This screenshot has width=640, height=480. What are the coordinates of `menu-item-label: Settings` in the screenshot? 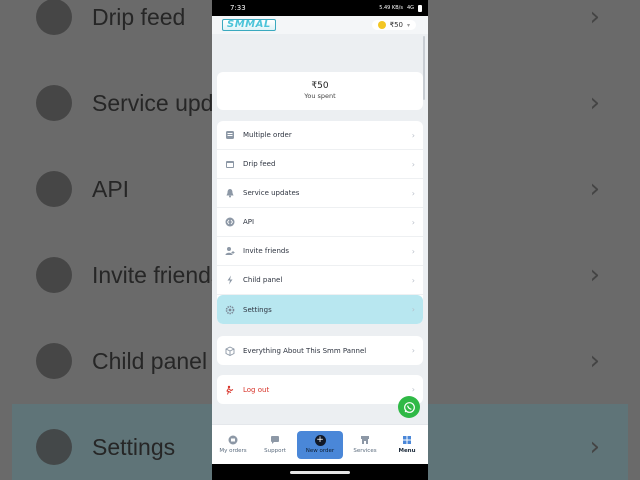 It's located at (257, 309).